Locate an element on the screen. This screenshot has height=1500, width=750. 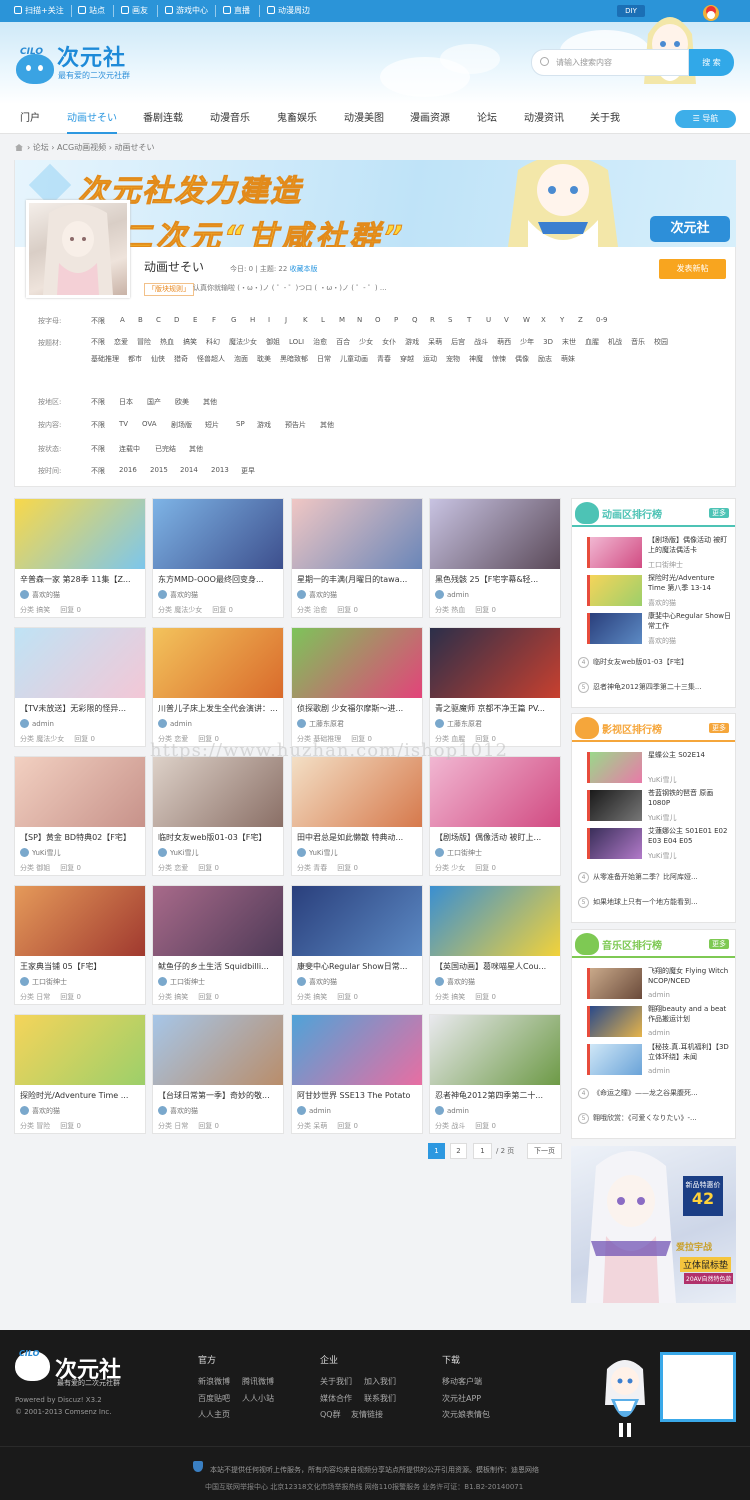
video-card: 侦探歌剧 少女福尔摩斯～进... 工藤东原君 分类 基础推理 回复 0 is located at coordinates (357, 687).